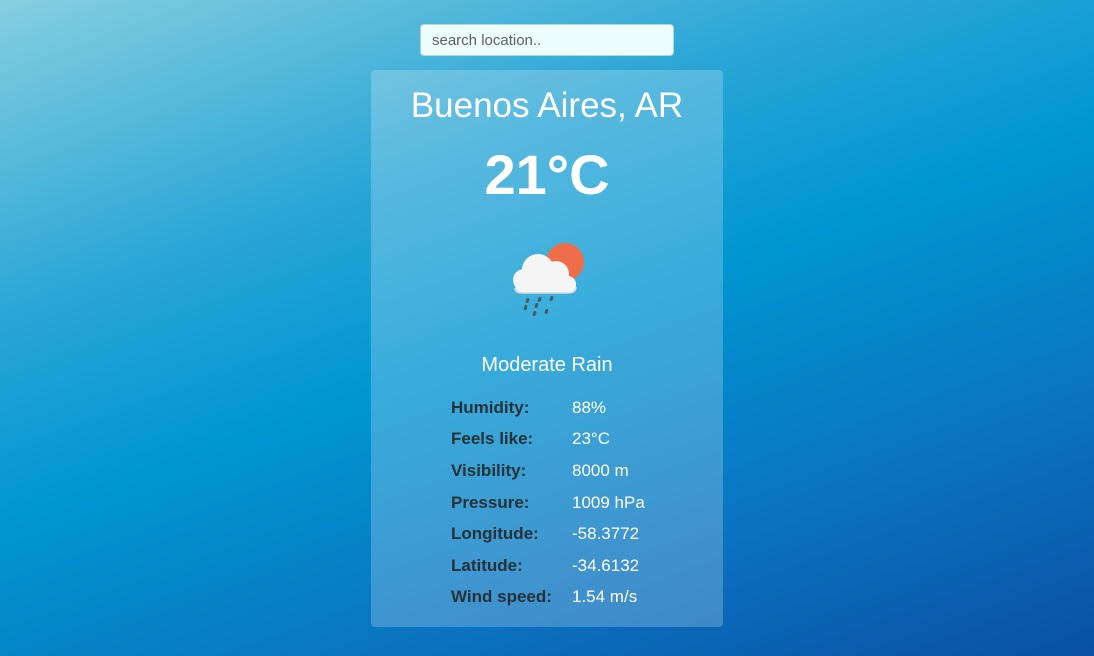  What do you see at coordinates (548, 280) in the screenshot?
I see `cloud-sun-rain-icon` at bounding box center [548, 280].